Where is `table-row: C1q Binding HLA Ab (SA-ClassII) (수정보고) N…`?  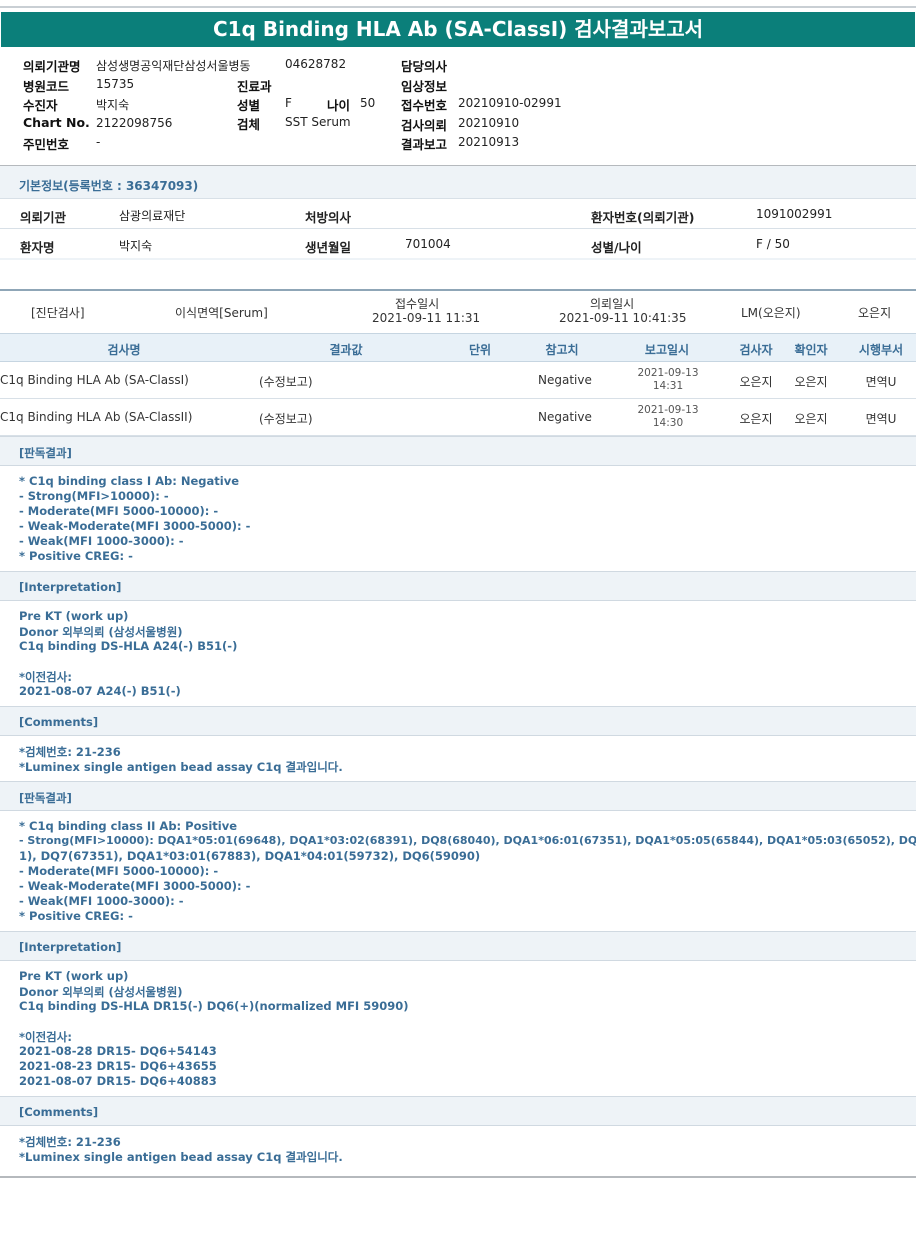 table-row: C1q Binding HLA Ab (SA-ClassII) (수정보고) N… is located at coordinates (458, 417).